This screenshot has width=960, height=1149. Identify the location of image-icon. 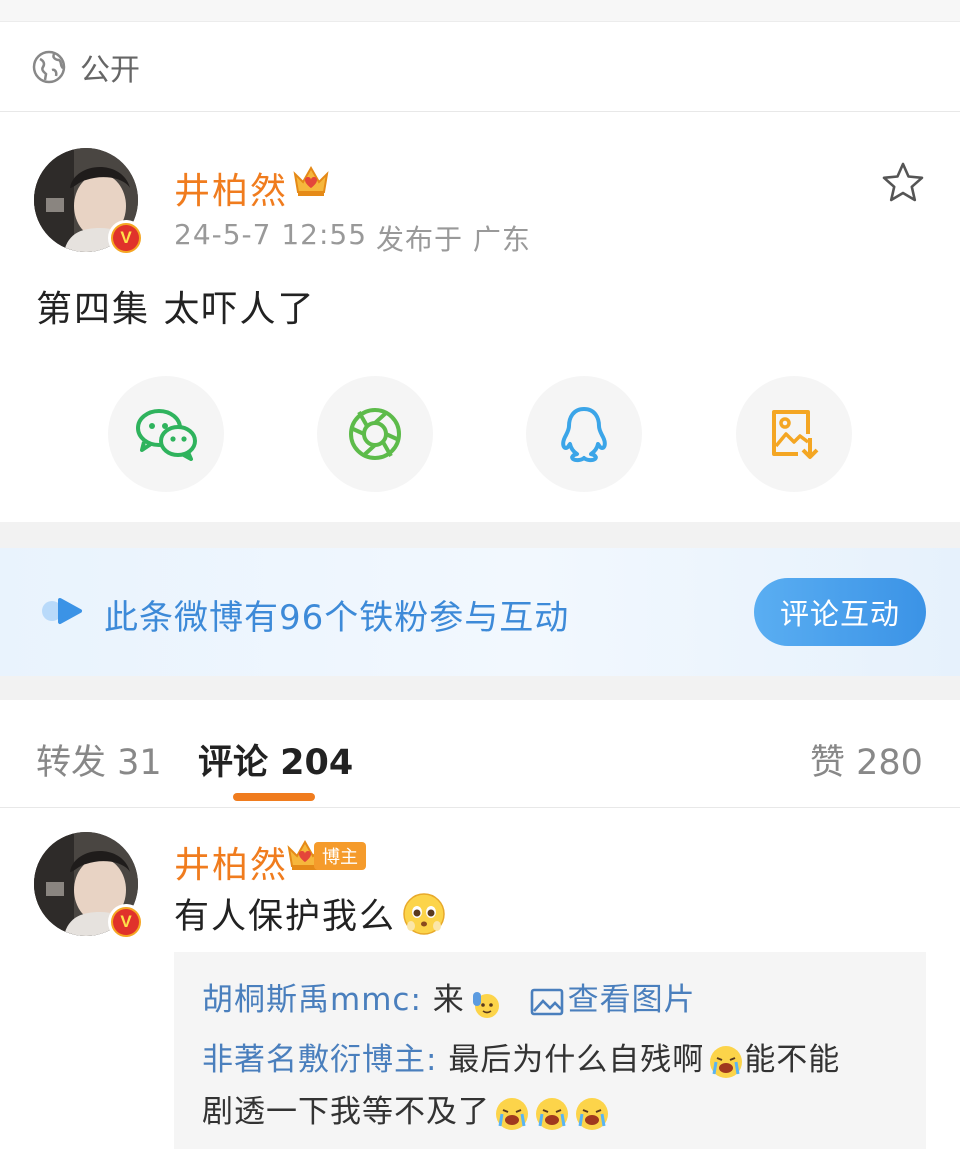
(546, 1001).